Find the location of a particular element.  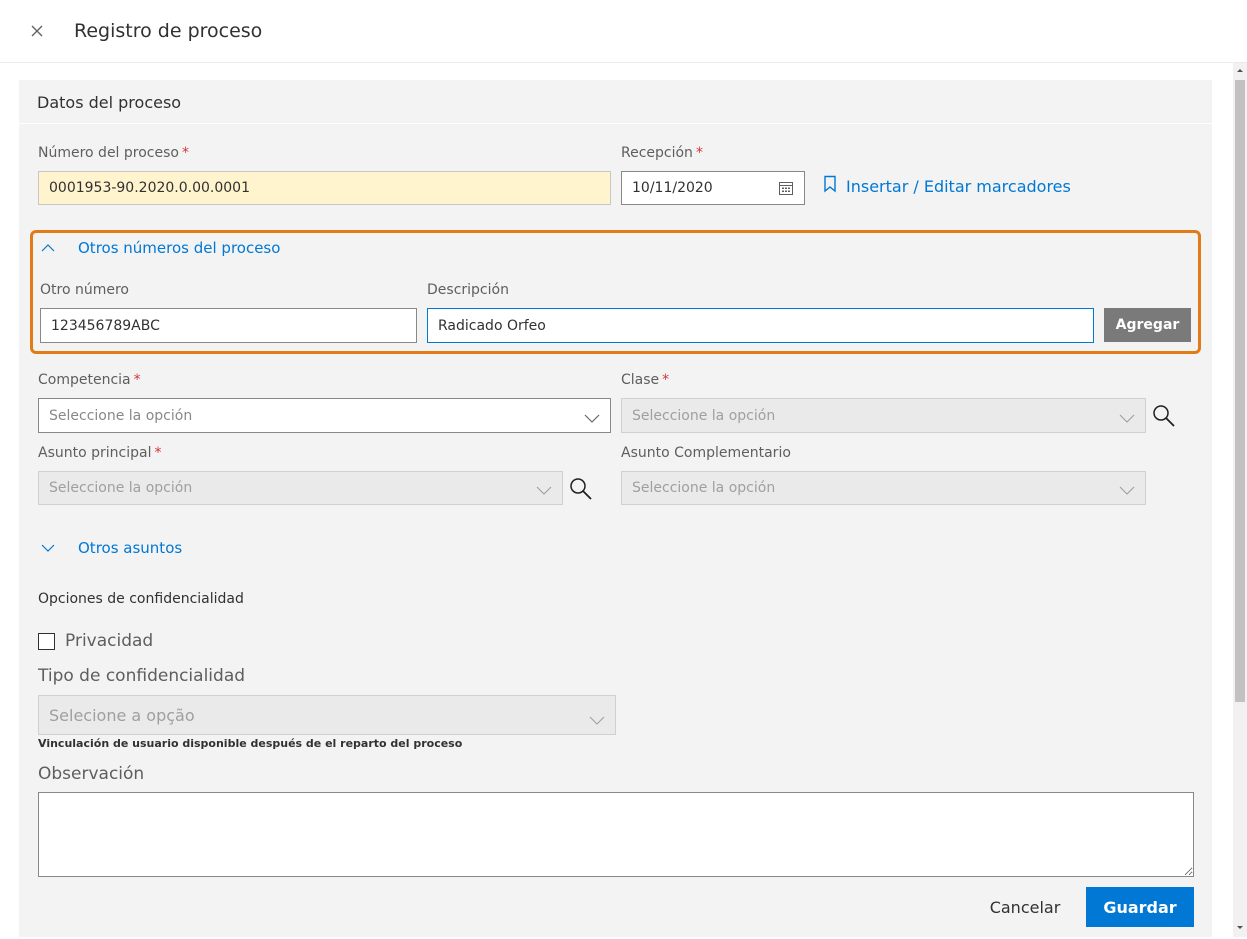

clase-select: Seleccione la opción is located at coordinates (883, 415).